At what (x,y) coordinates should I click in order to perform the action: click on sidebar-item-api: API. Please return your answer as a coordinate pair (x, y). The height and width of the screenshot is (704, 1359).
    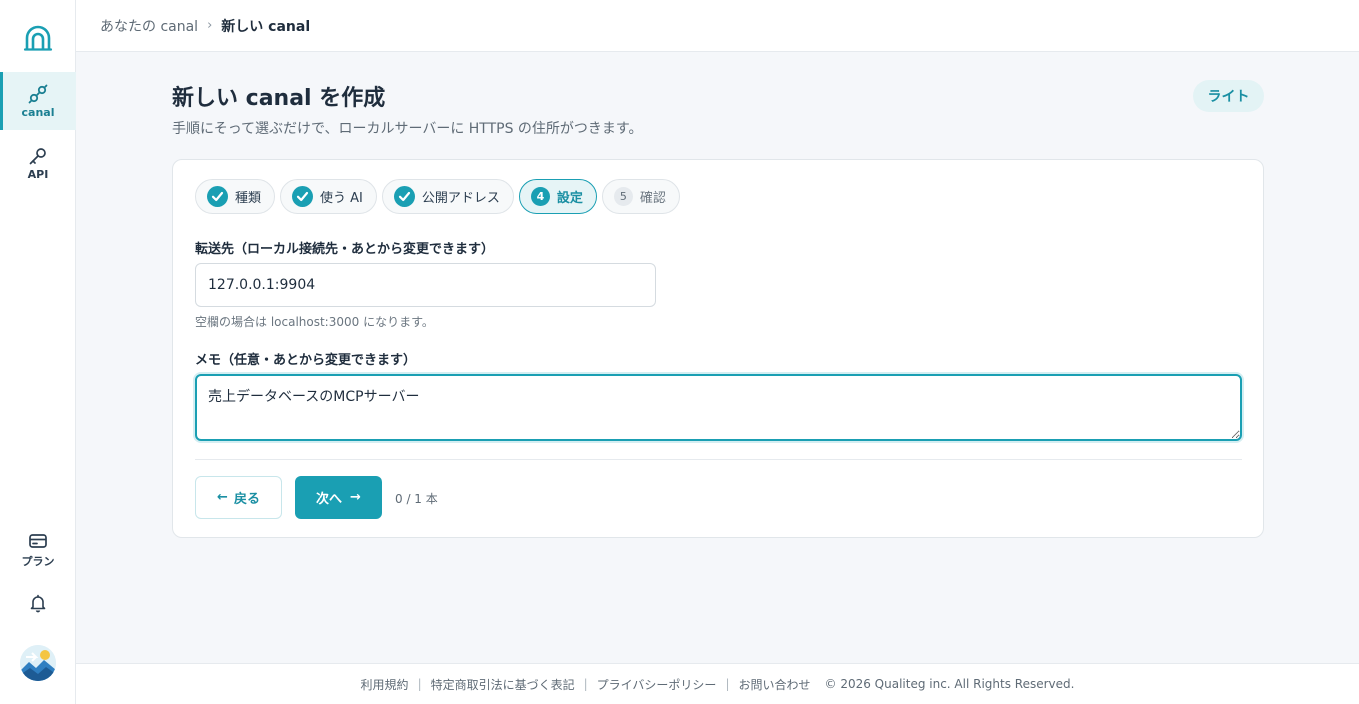
    Looking at the image, I should click on (38, 163).